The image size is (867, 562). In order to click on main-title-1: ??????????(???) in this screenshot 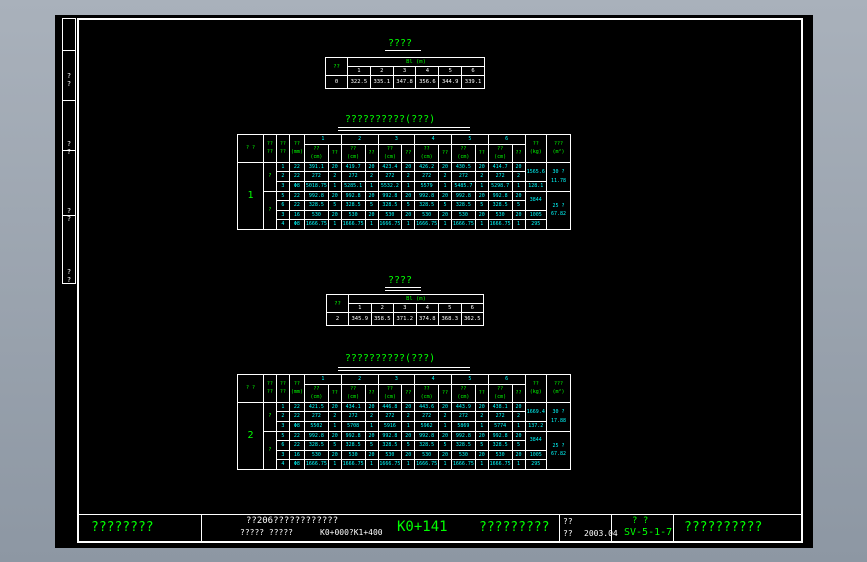, I will do `click(390, 119)`.